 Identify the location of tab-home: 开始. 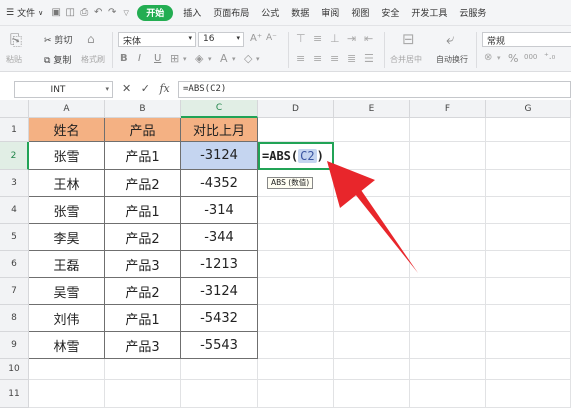
(155, 12).